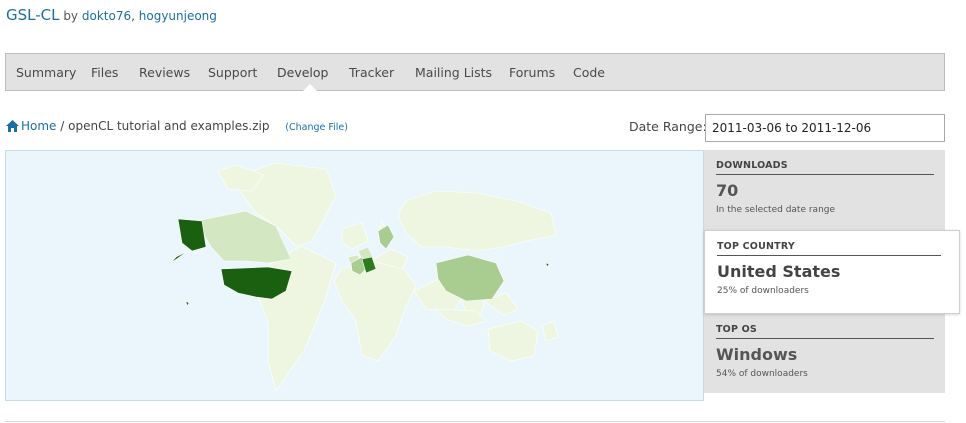  What do you see at coordinates (104, 73) in the screenshot?
I see `tab-files: Files` at bounding box center [104, 73].